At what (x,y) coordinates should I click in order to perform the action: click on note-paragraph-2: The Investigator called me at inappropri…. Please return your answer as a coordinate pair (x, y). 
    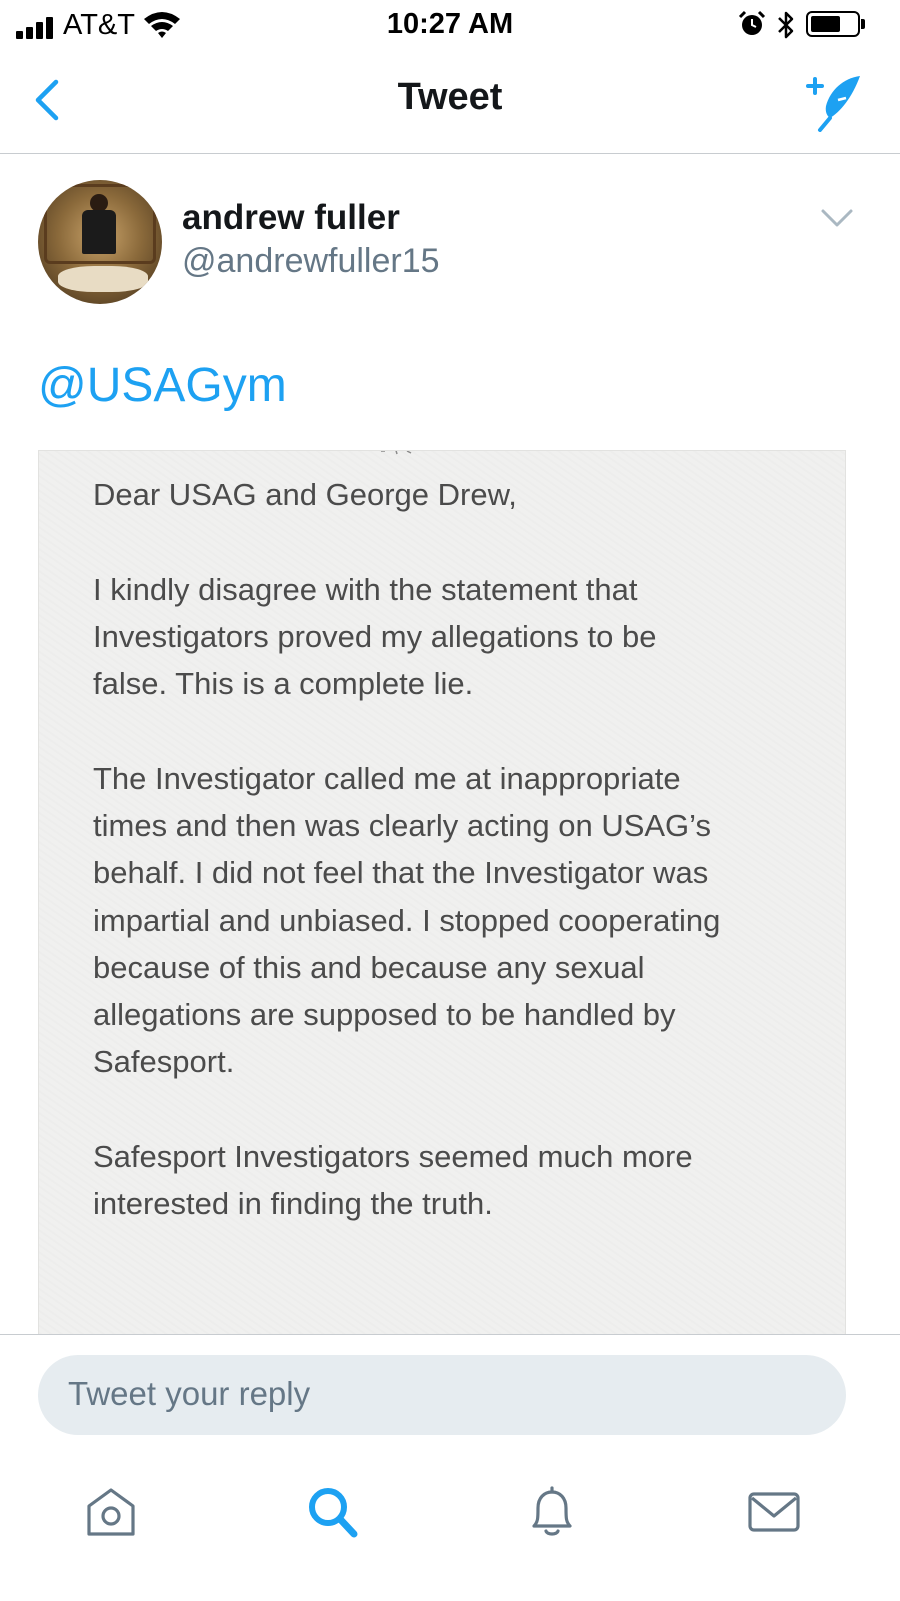
    Looking at the image, I should click on (407, 920).